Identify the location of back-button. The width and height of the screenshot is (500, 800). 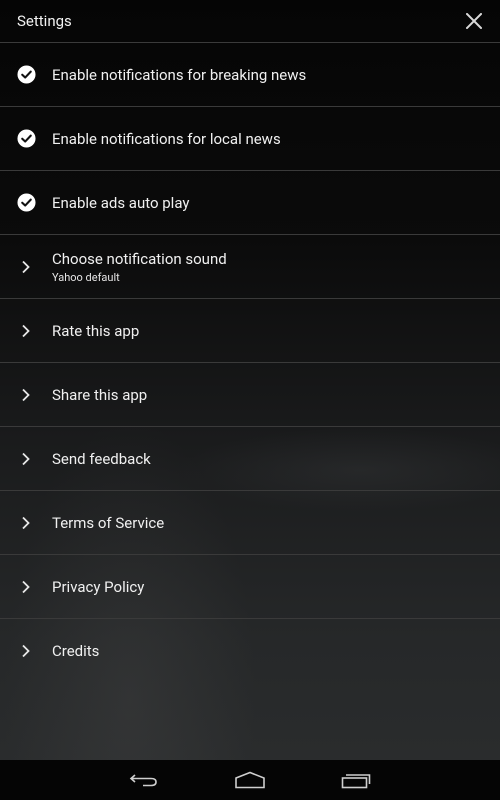
(144, 780).